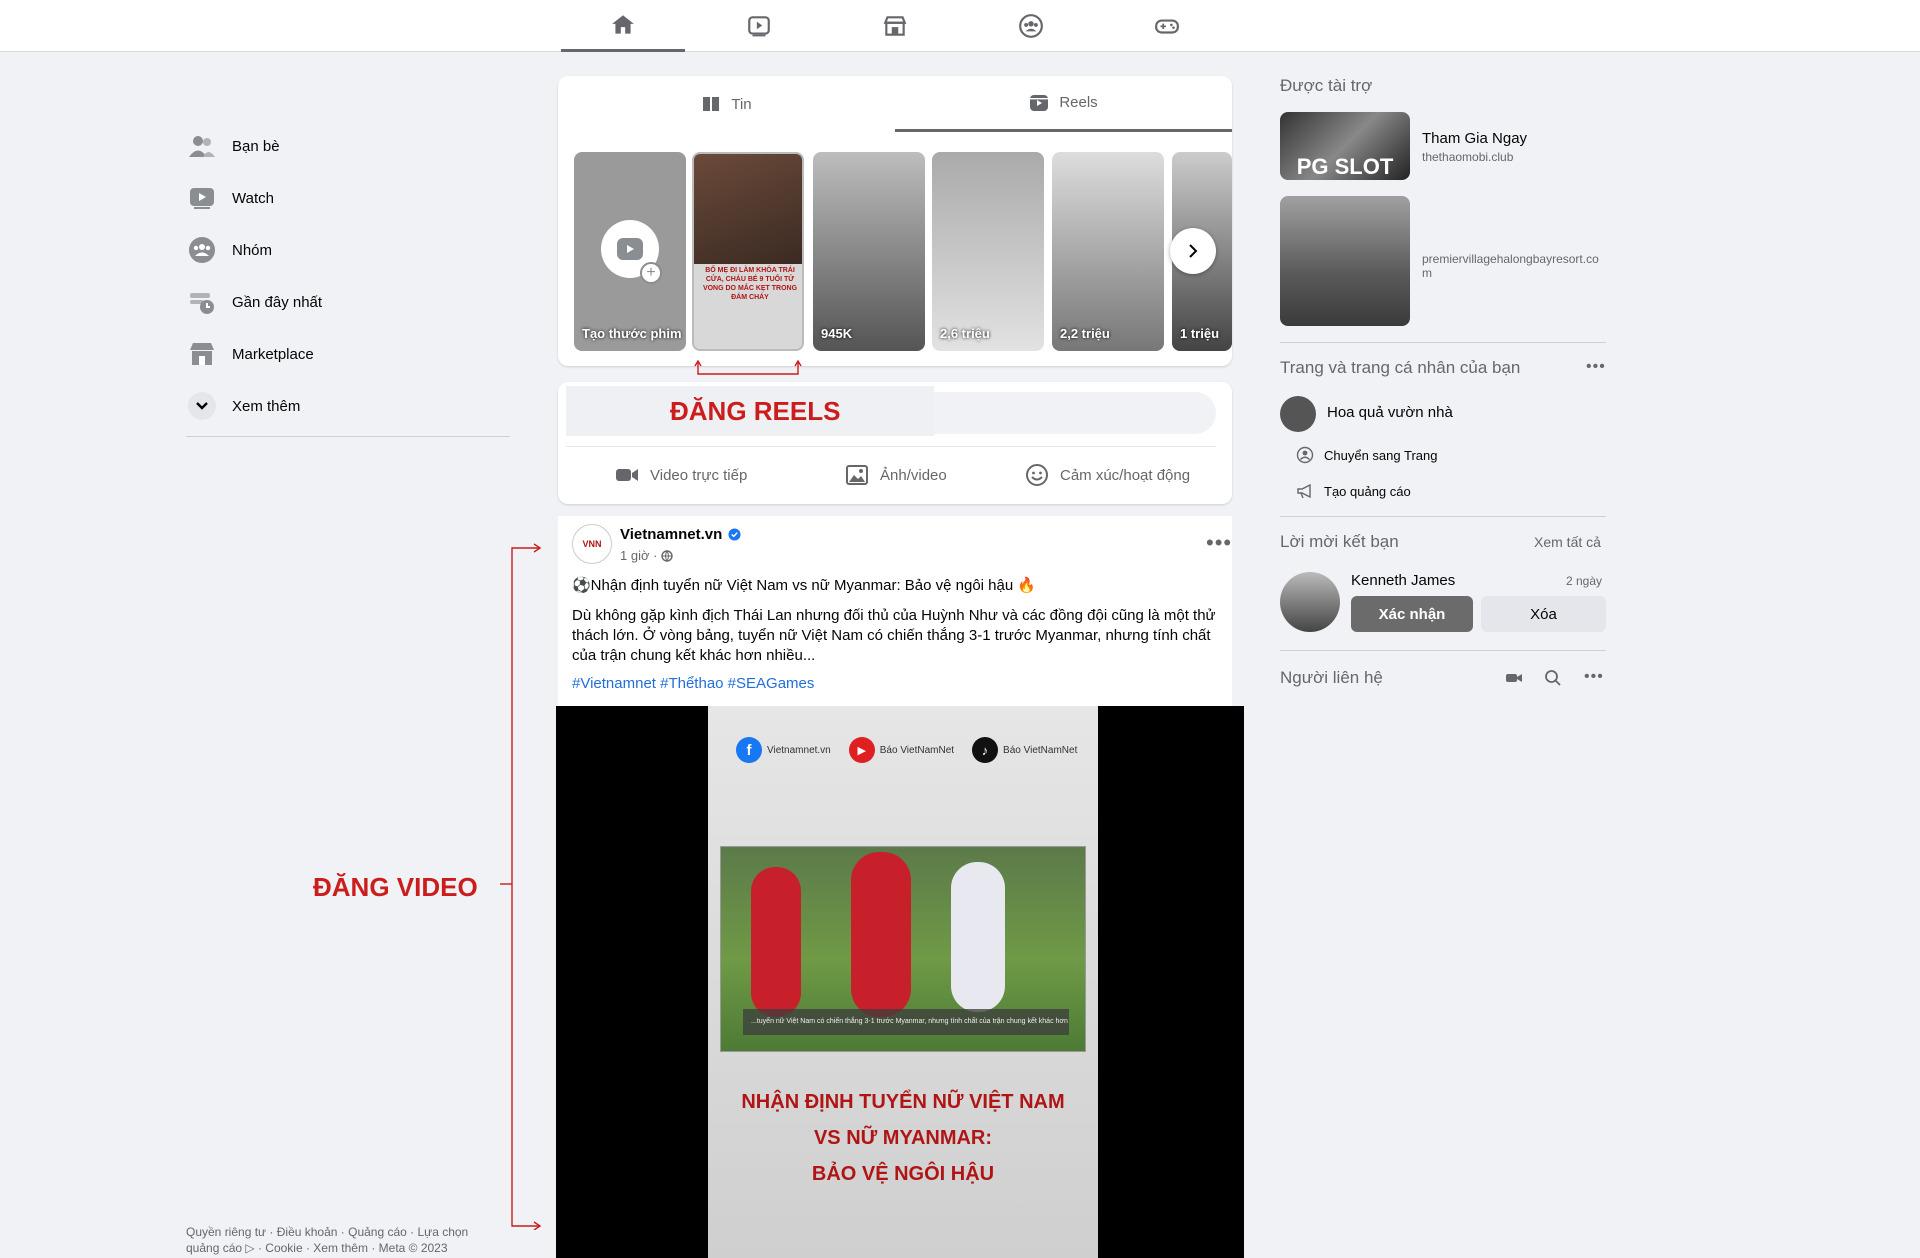 This screenshot has height=1258, width=1920. I want to click on post-author-name: Vietnamnet.vn, so click(671, 534).